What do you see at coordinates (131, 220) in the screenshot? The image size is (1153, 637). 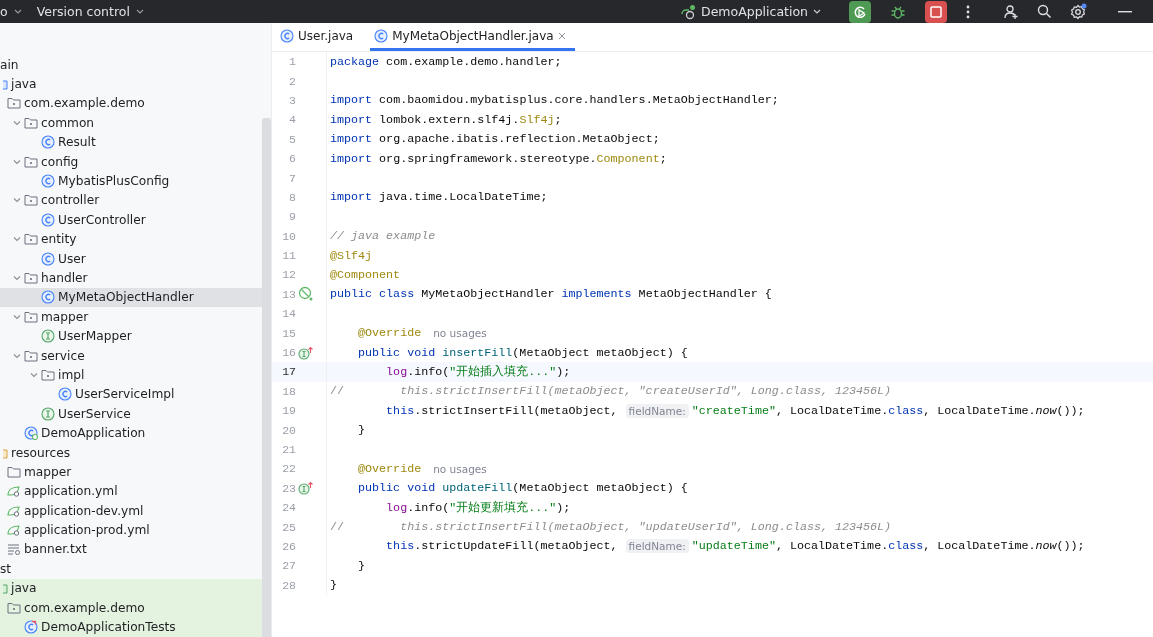 I see `tree-item: UserController` at bounding box center [131, 220].